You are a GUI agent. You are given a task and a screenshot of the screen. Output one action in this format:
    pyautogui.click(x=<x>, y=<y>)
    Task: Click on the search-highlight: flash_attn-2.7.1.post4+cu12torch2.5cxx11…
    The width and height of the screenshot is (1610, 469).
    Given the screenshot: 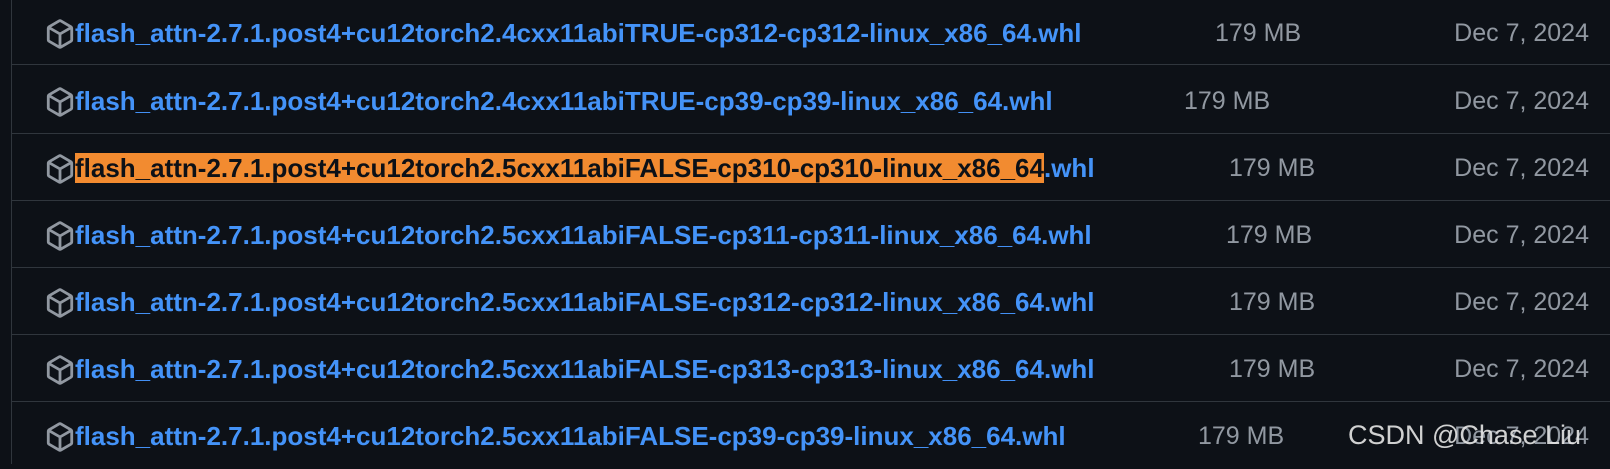 What is the action you would take?
    pyautogui.click(x=559, y=168)
    